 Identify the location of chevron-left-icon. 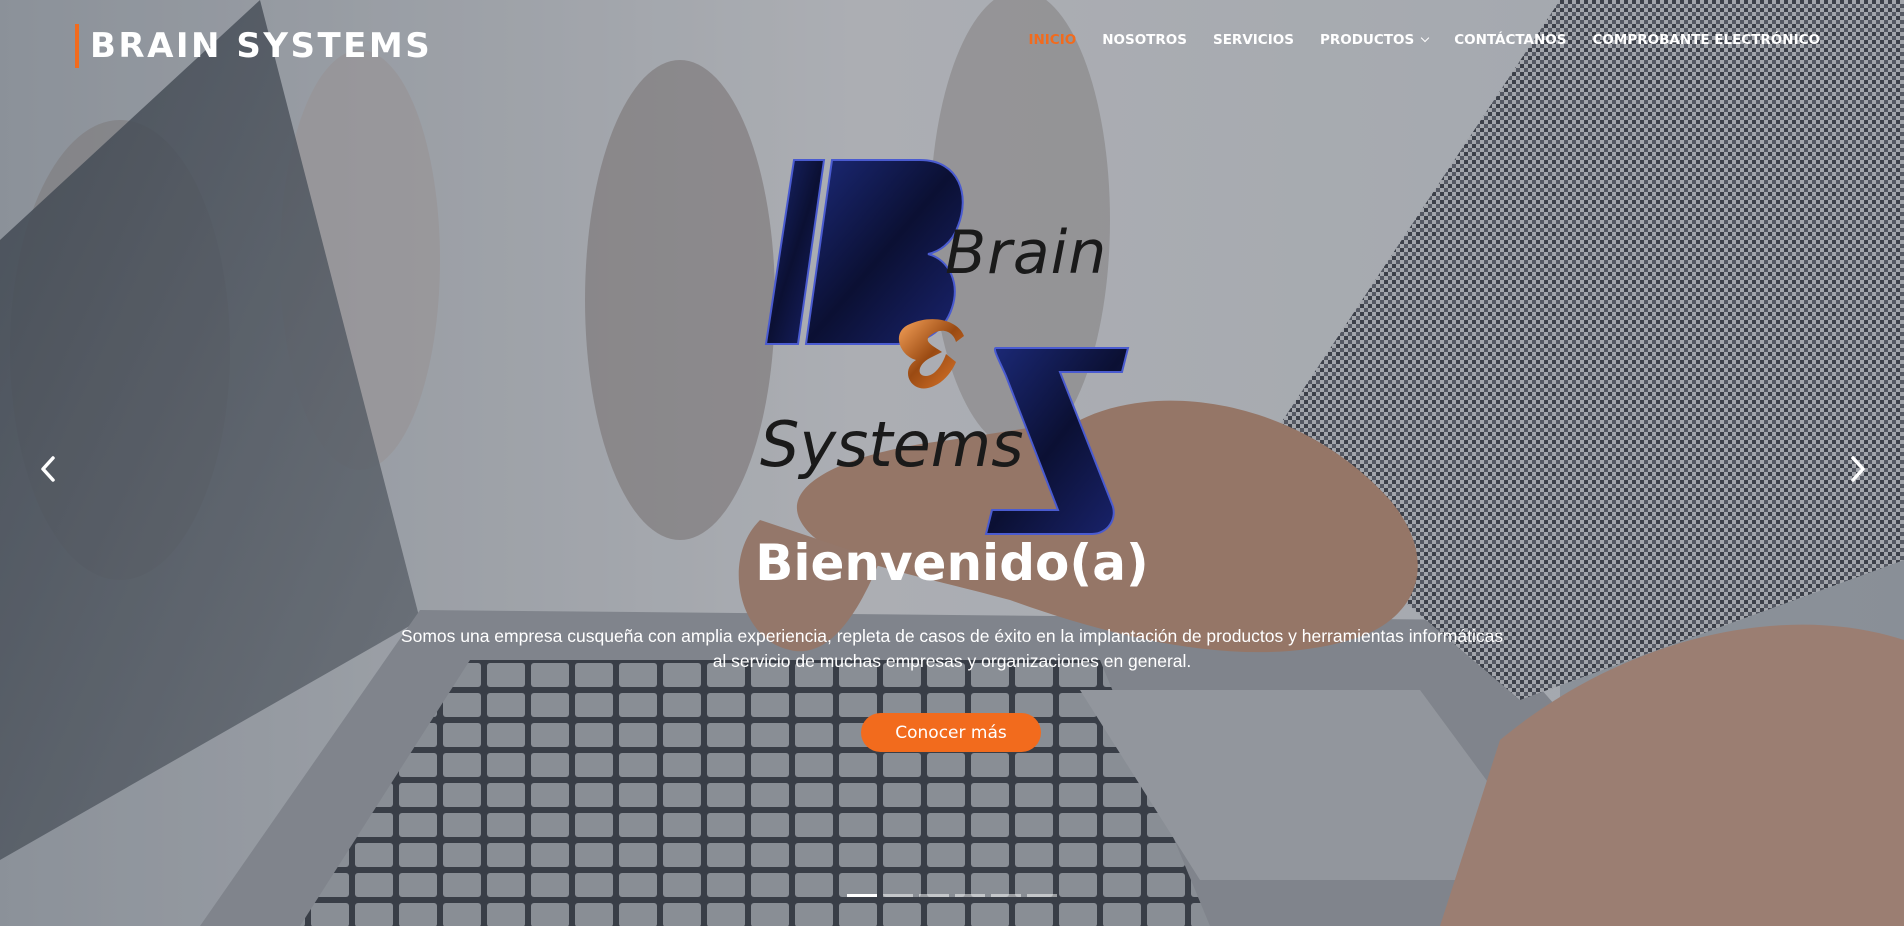
(48, 469).